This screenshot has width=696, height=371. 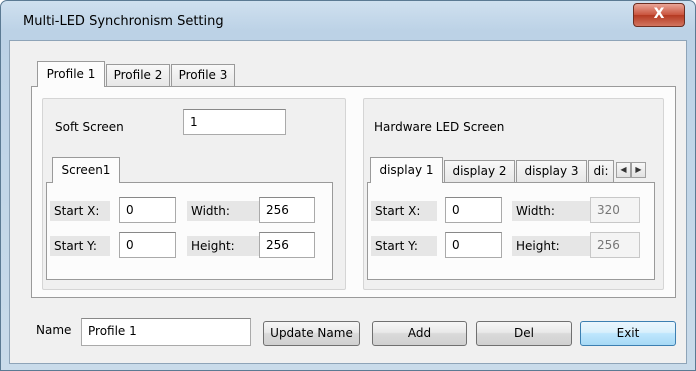 What do you see at coordinates (147, 210) in the screenshot?
I see `soft-start-x-input: 0` at bounding box center [147, 210].